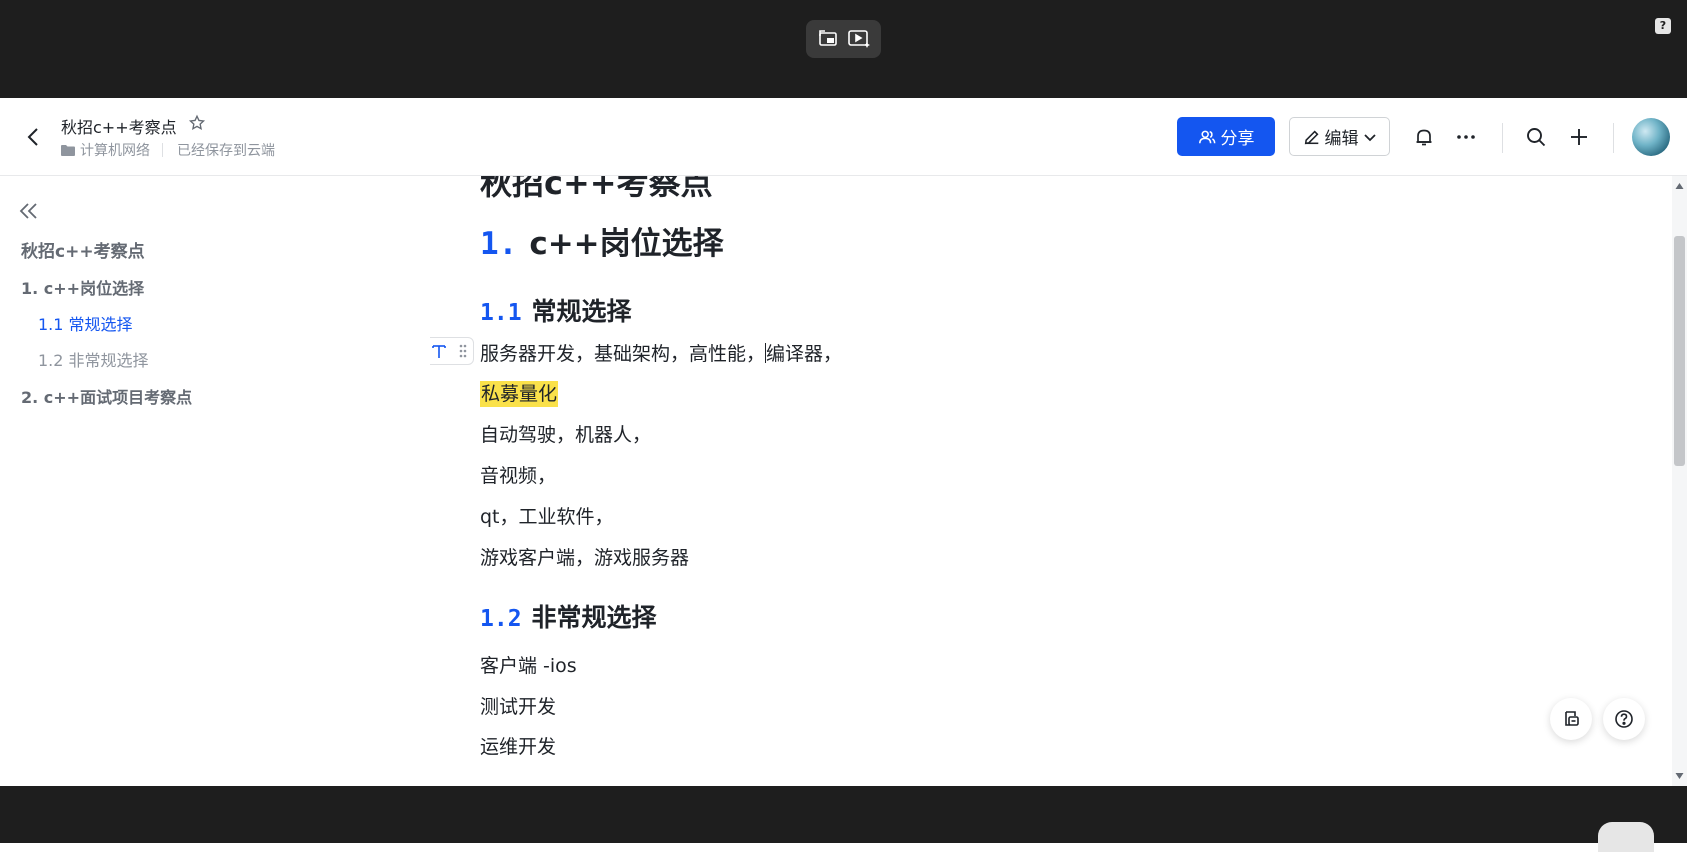 The height and width of the screenshot is (852, 1687). Describe the element at coordinates (1206, 136) in the screenshot. I see `users-icon` at that location.